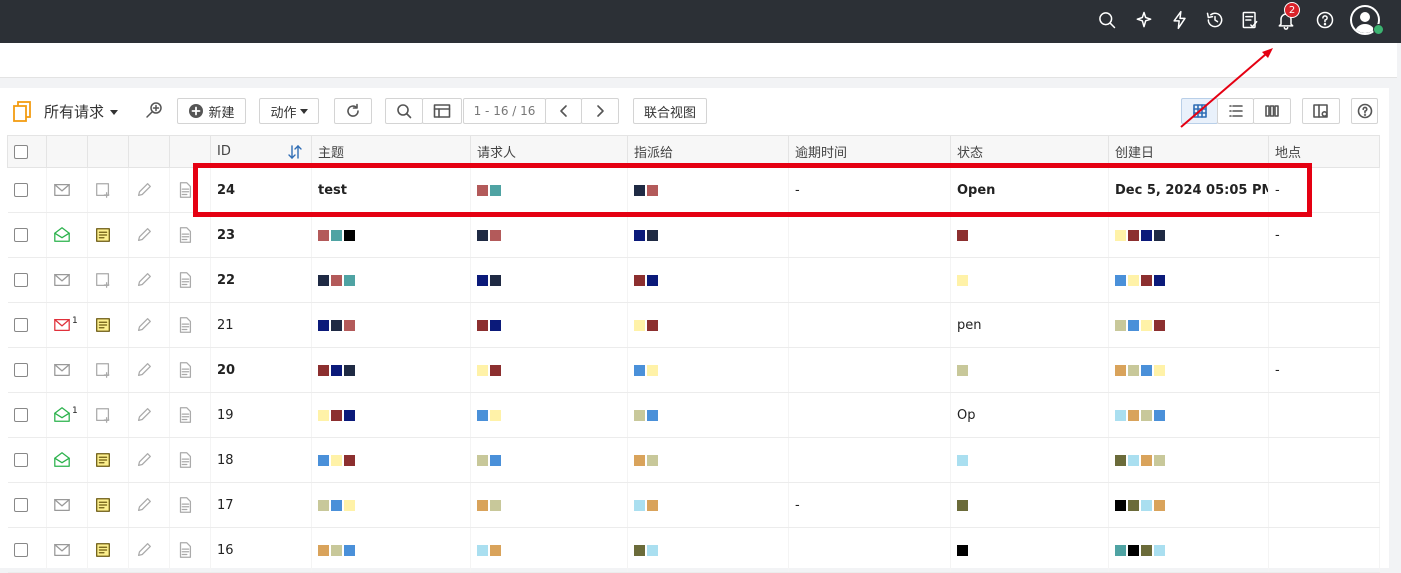 This screenshot has height=573, width=1401. I want to click on help-icon, so click(1325, 20).